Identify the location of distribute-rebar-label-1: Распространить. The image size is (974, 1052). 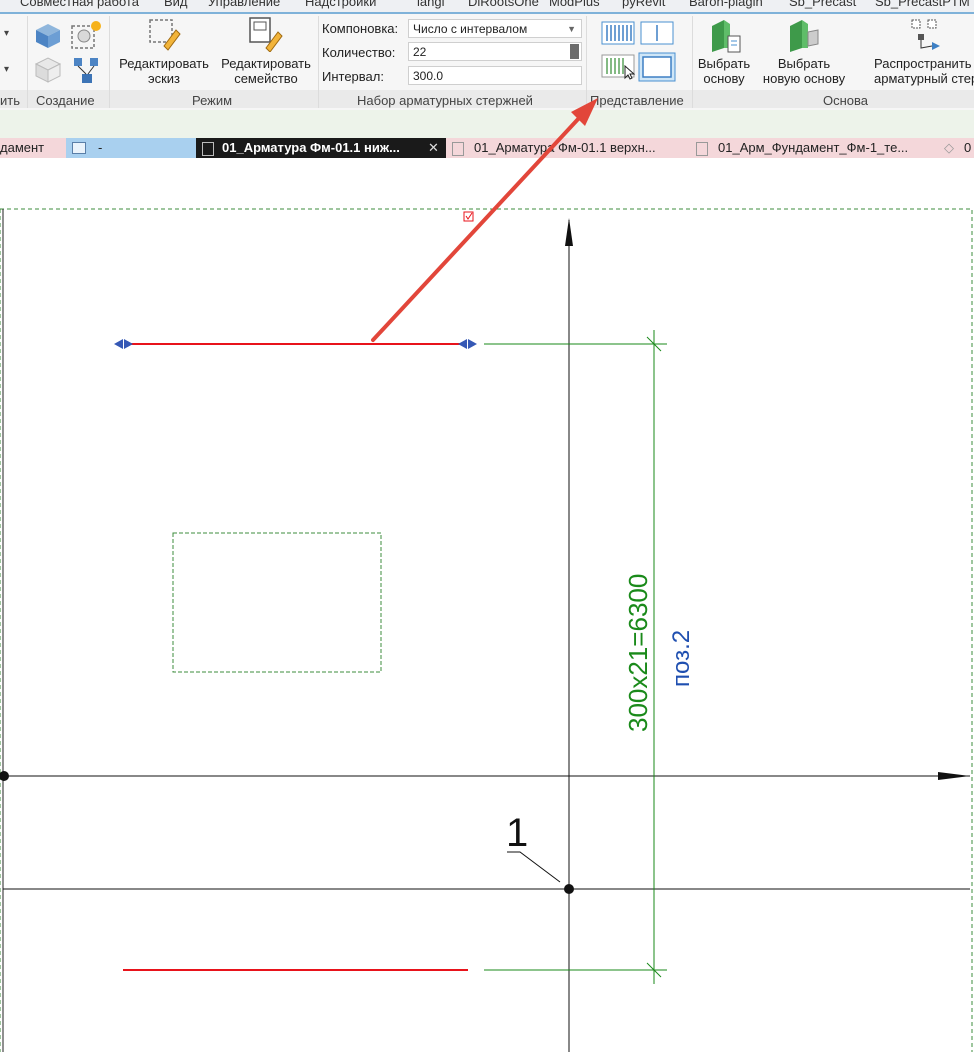
(923, 63).